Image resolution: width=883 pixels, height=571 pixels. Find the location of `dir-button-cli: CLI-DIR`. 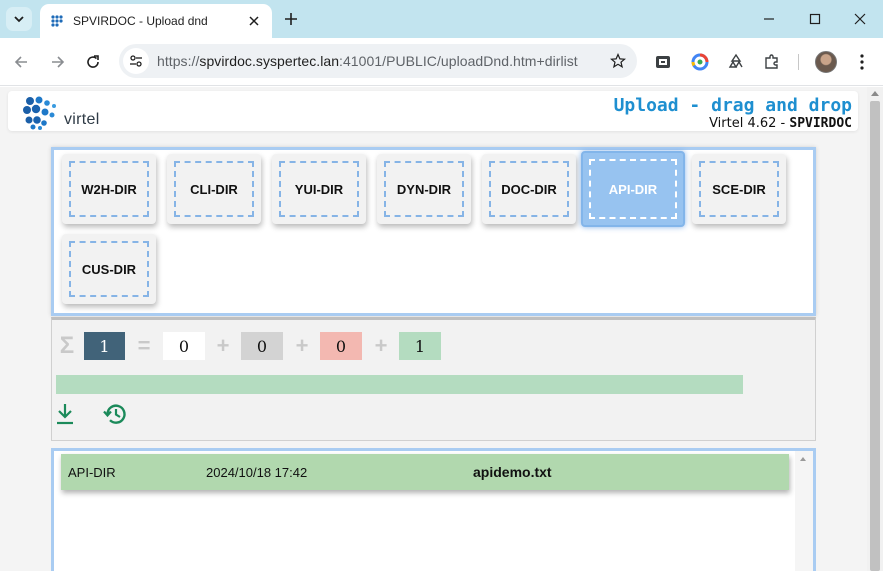

dir-button-cli: CLI-DIR is located at coordinates (214, 189).